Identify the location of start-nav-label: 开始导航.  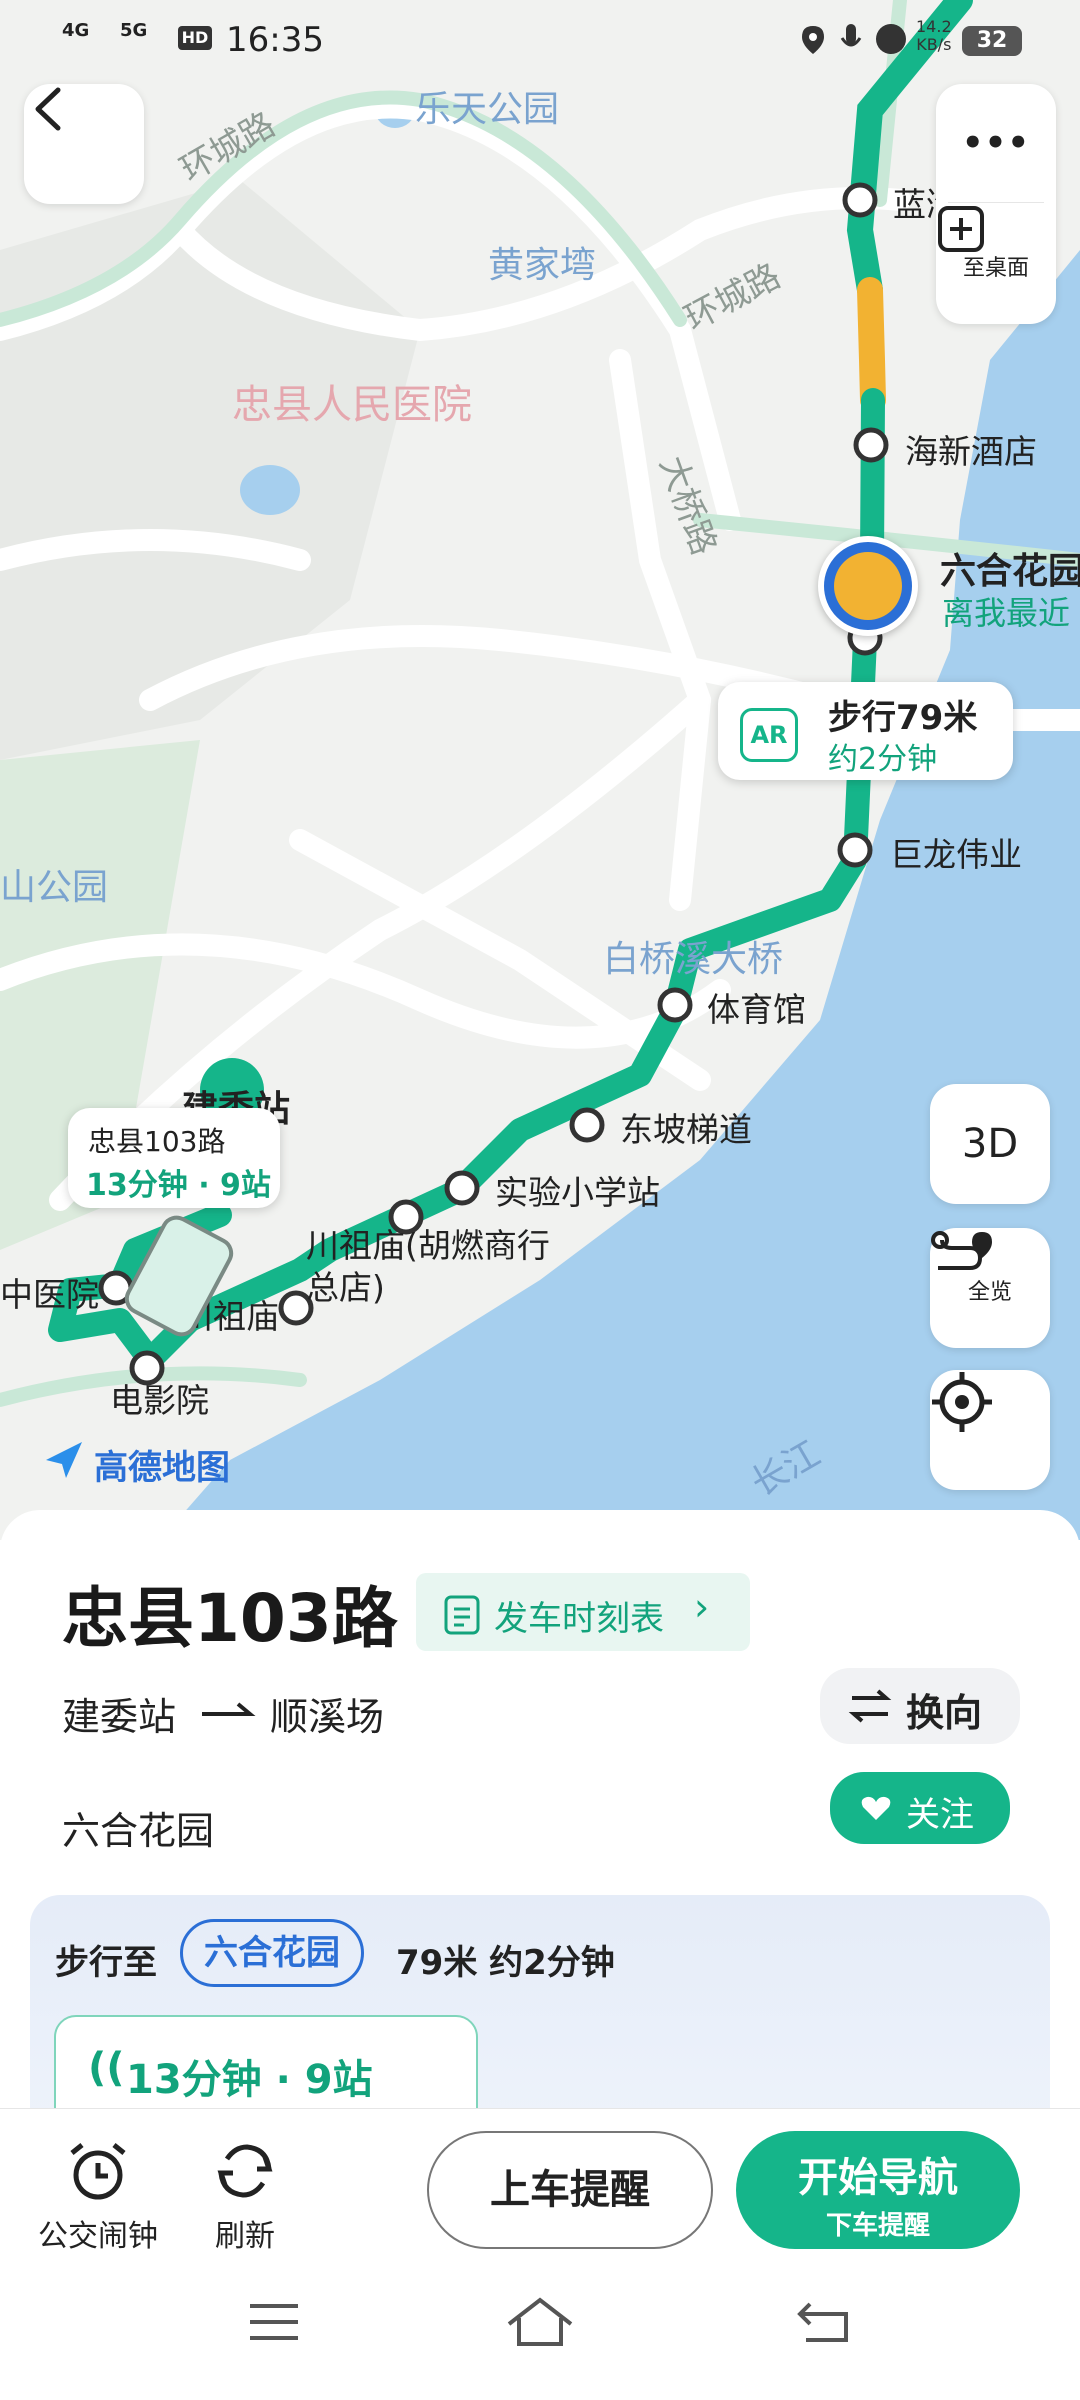
(878, 2178).